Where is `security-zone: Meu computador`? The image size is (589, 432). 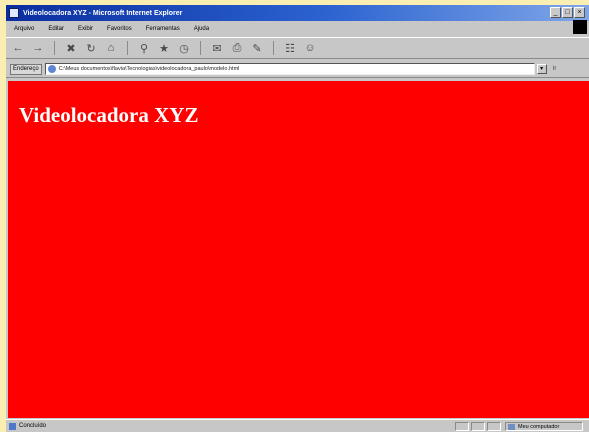 security-zone: Meu computador is located at coordinates (544, 426).